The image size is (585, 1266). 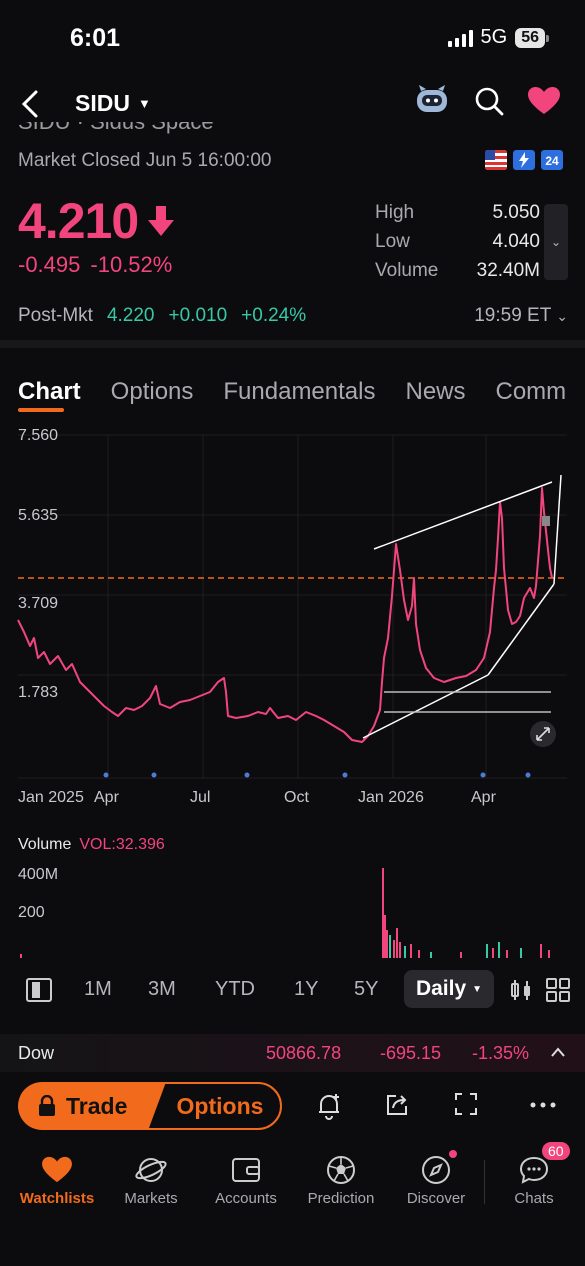 I want to click on section-divider, so click(x=292, y=344).